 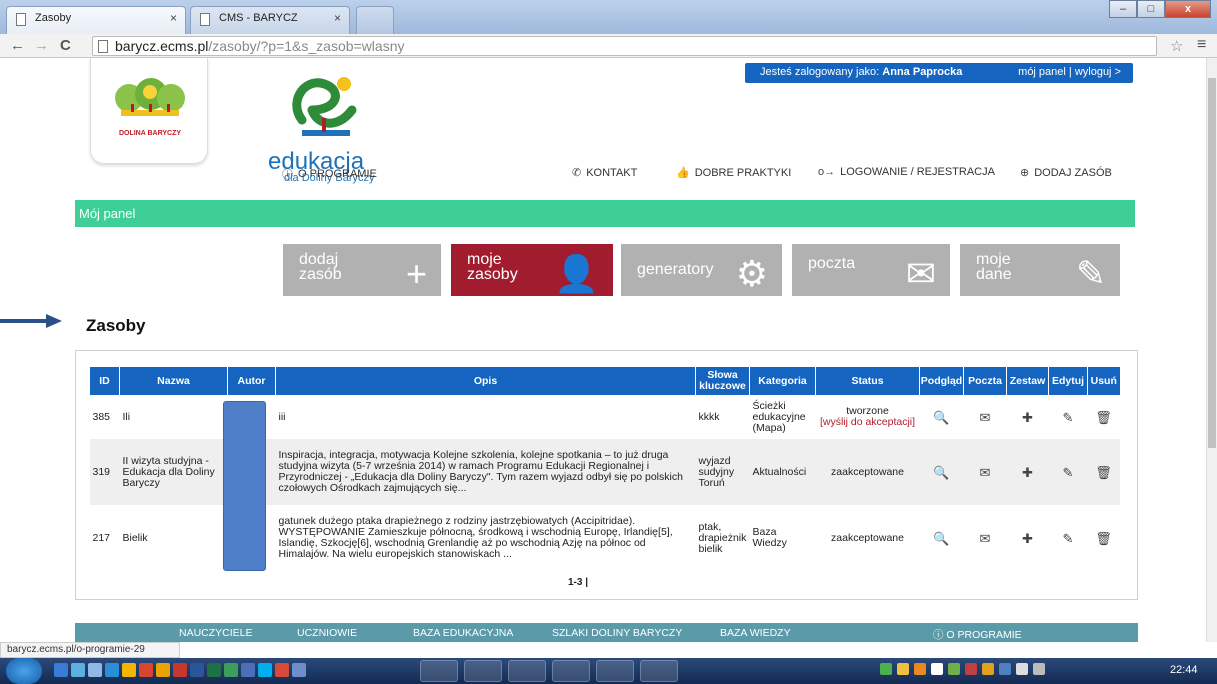 What do you see at coordinates (532, 270) in the screenshot?
I see `tile-moje-zasoby: moje zasoby 👤` at bounding box center [532, 270].